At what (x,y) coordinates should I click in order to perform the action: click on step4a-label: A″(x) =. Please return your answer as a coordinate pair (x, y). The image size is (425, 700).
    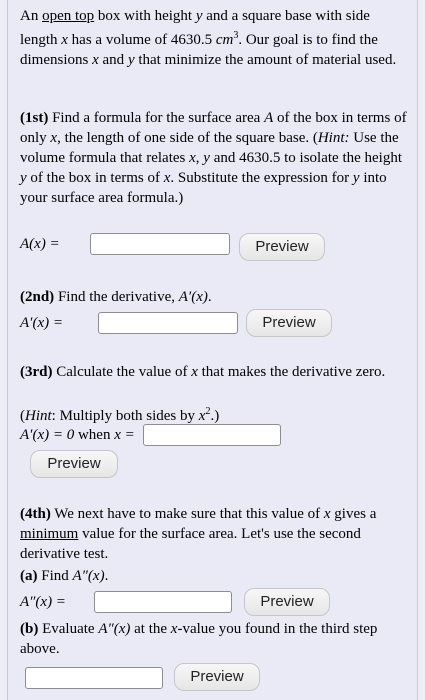
    Looking at the image, I should click on (43, 601).